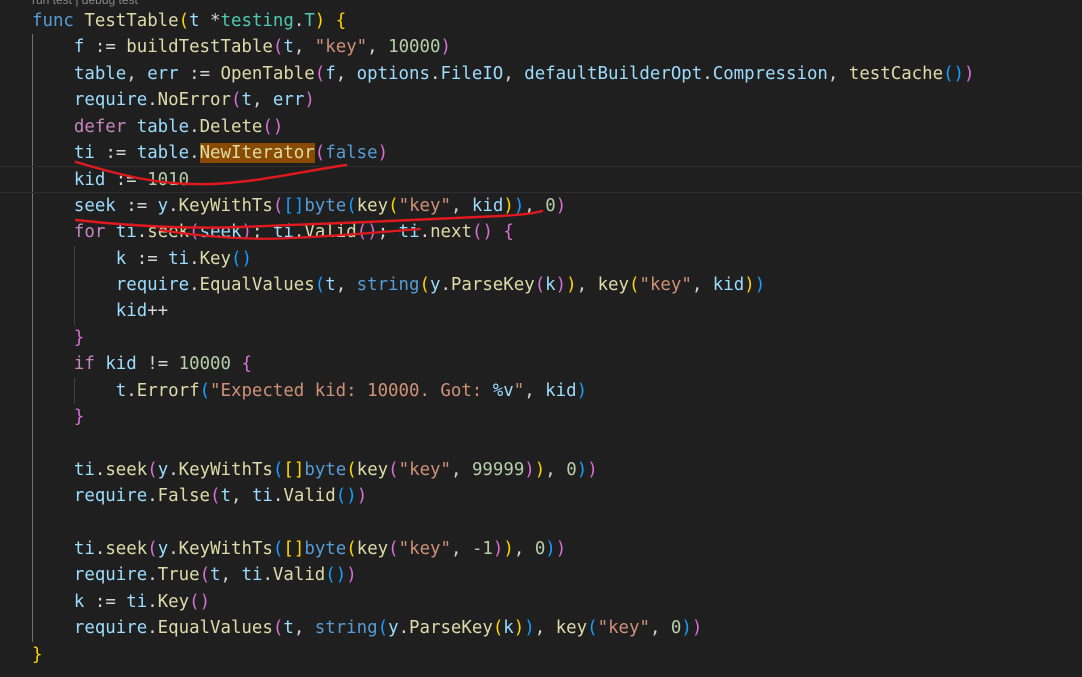  I want to click on code-token: string, so click(388, 285).